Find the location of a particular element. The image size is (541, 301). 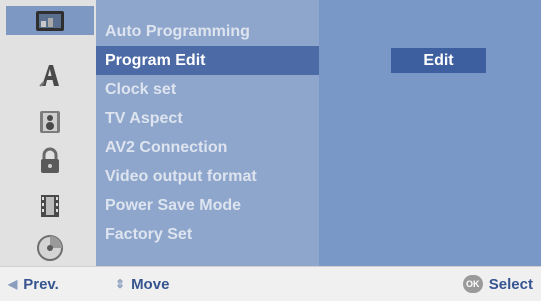

menu-item-tv-aspect: TV Aspect is located at coordinates (207, 118).